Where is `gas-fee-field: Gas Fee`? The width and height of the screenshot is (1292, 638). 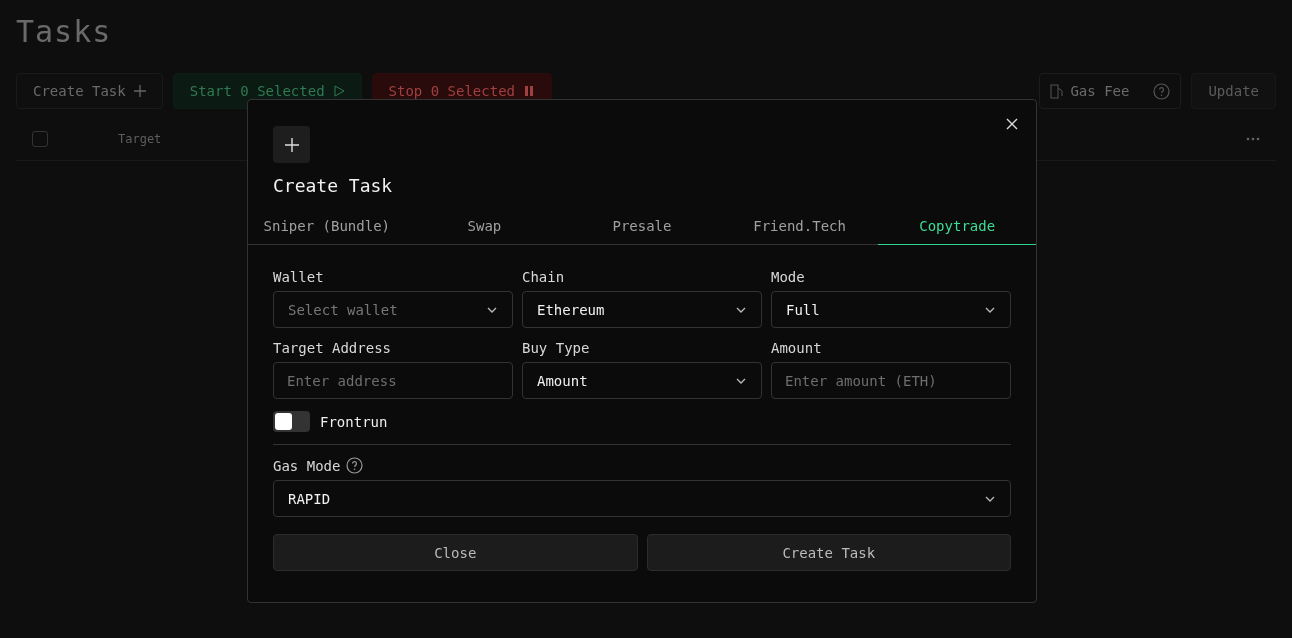
gas-fee-field: Gas Fee is located at coordinates (1110, 91).